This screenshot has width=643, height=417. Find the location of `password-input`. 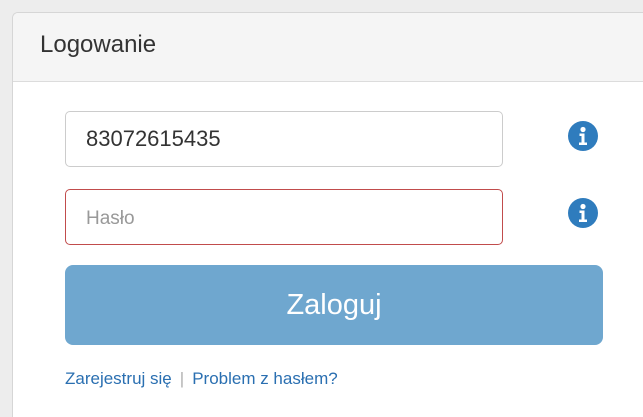

password-input is located at coordinates (284, 217).